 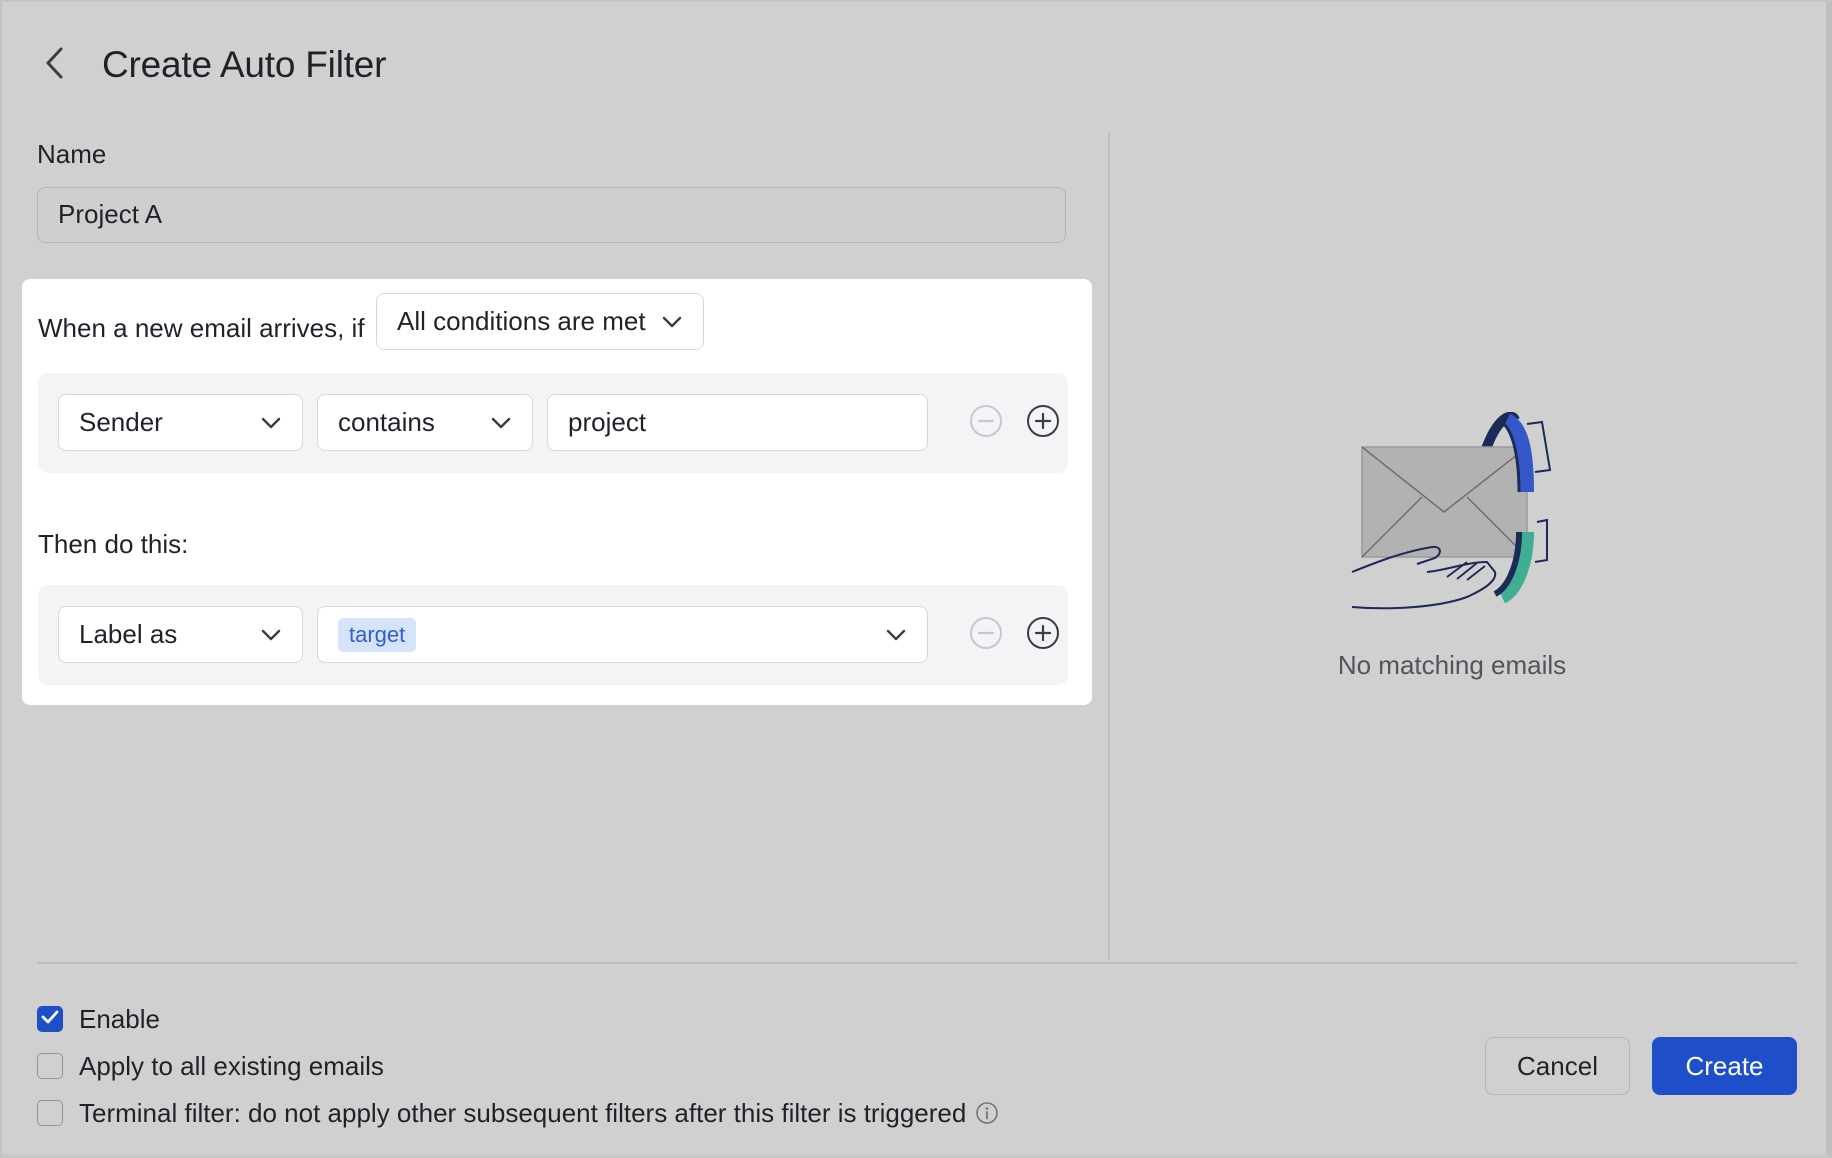 What do you see at coordinates (180, 422) in the screenshot?
I see `condition-field-select: Sender` at bounding box center [180, 422].